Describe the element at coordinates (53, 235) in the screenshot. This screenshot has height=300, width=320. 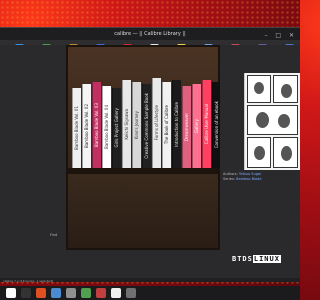
I see `find-button: Find` at that location.